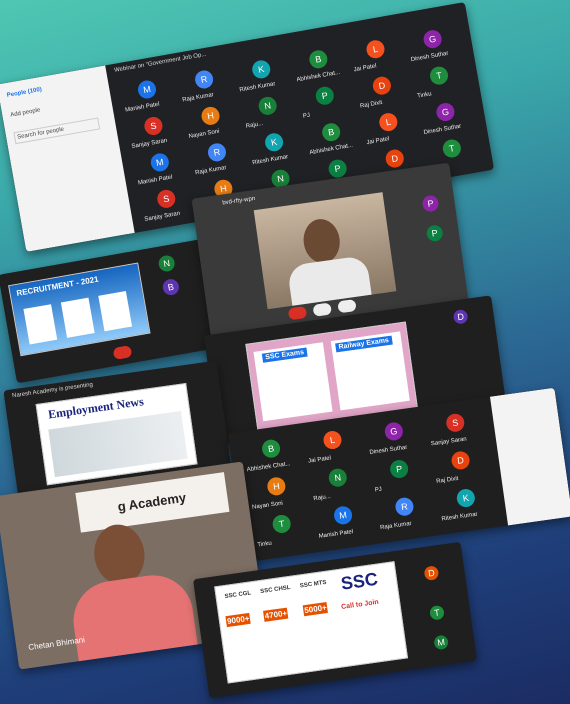 Image resolution: width=570 pixels, height=704 pixels. Describe the element at coordinates (25, 112) in the screenshot. I see `add-people-button: Add people` at that location.